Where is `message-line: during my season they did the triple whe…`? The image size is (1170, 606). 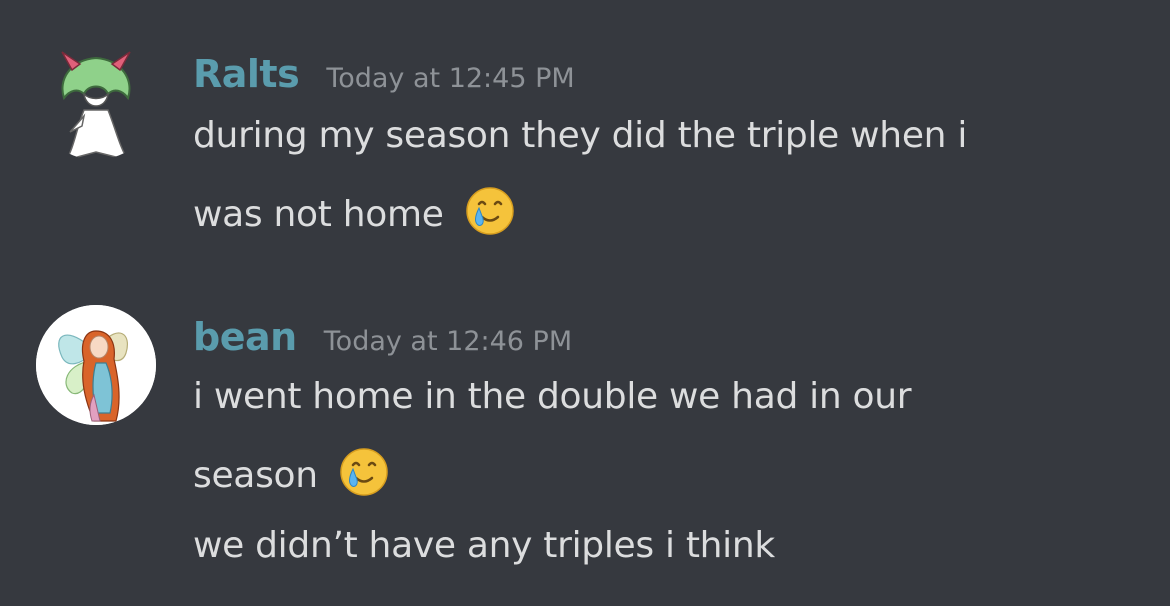
message-line: during my season they did the triple whe… is located at coordinates (580, 135).